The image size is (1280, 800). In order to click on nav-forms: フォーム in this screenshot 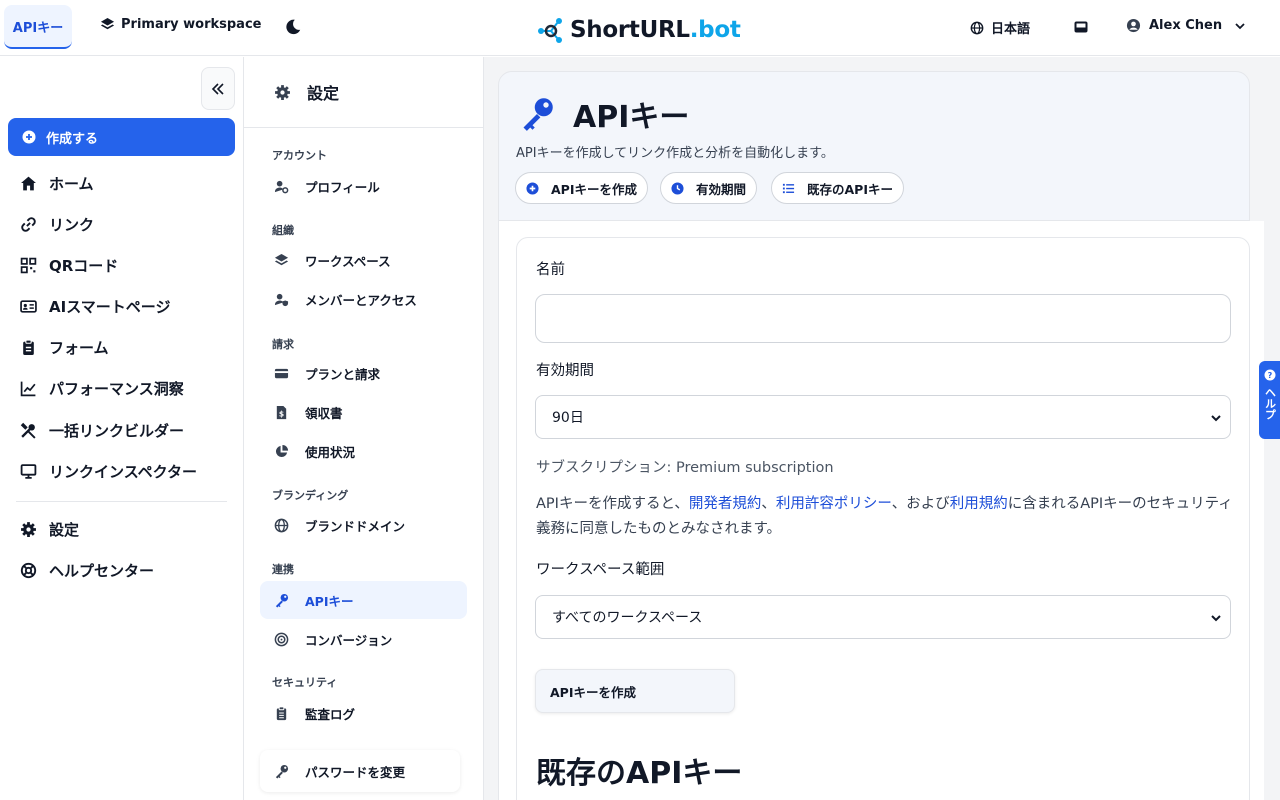, I will do `click(64, 347)`.